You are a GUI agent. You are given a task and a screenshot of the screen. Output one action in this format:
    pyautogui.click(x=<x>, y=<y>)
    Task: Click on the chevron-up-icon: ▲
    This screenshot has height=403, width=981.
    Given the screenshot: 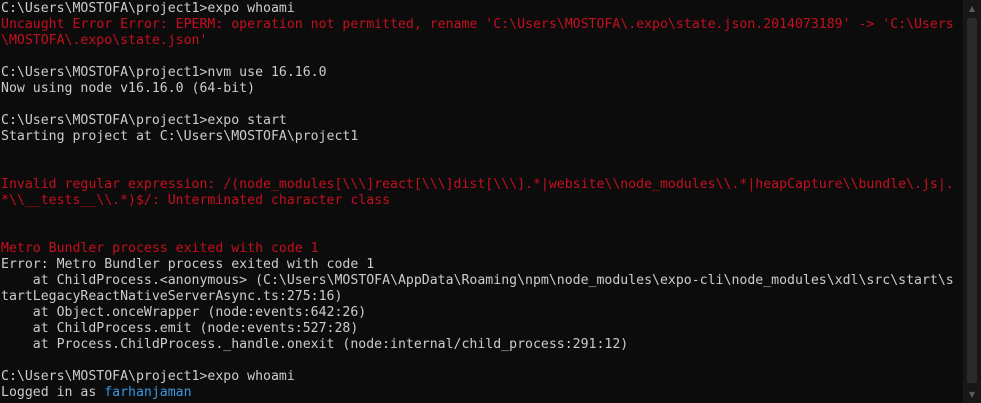 What is the action you would take?
    pyautogui.click(x=972, y=8)
    